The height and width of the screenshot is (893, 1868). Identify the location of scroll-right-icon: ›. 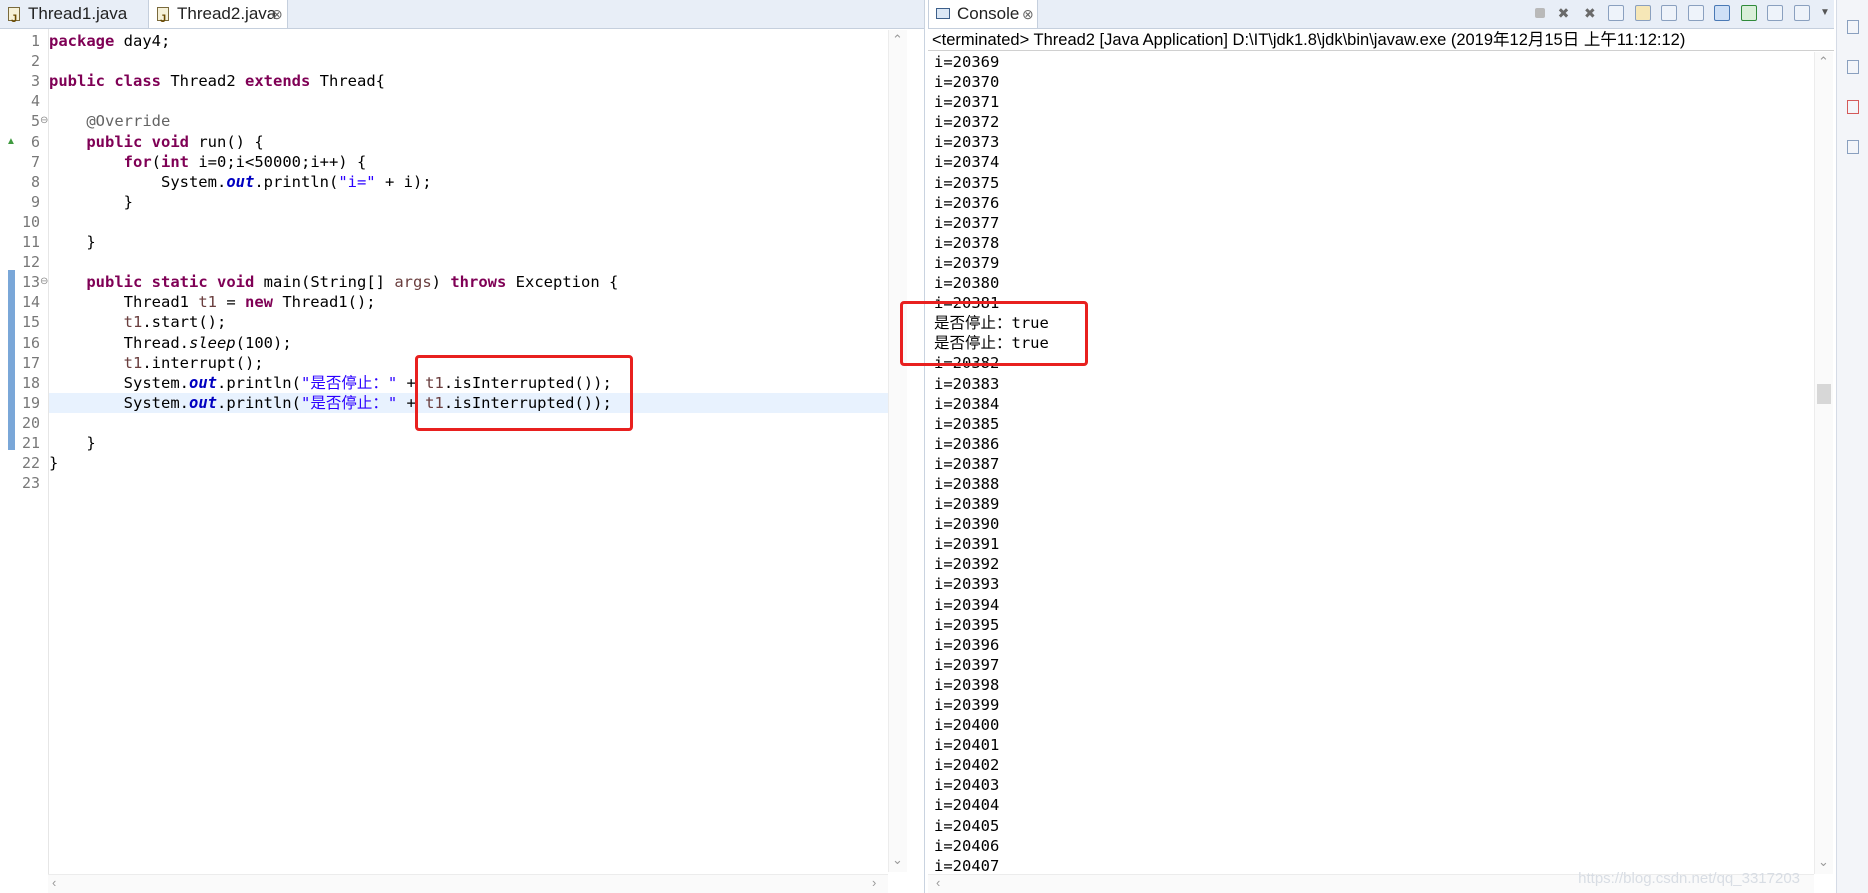
(874, 882).